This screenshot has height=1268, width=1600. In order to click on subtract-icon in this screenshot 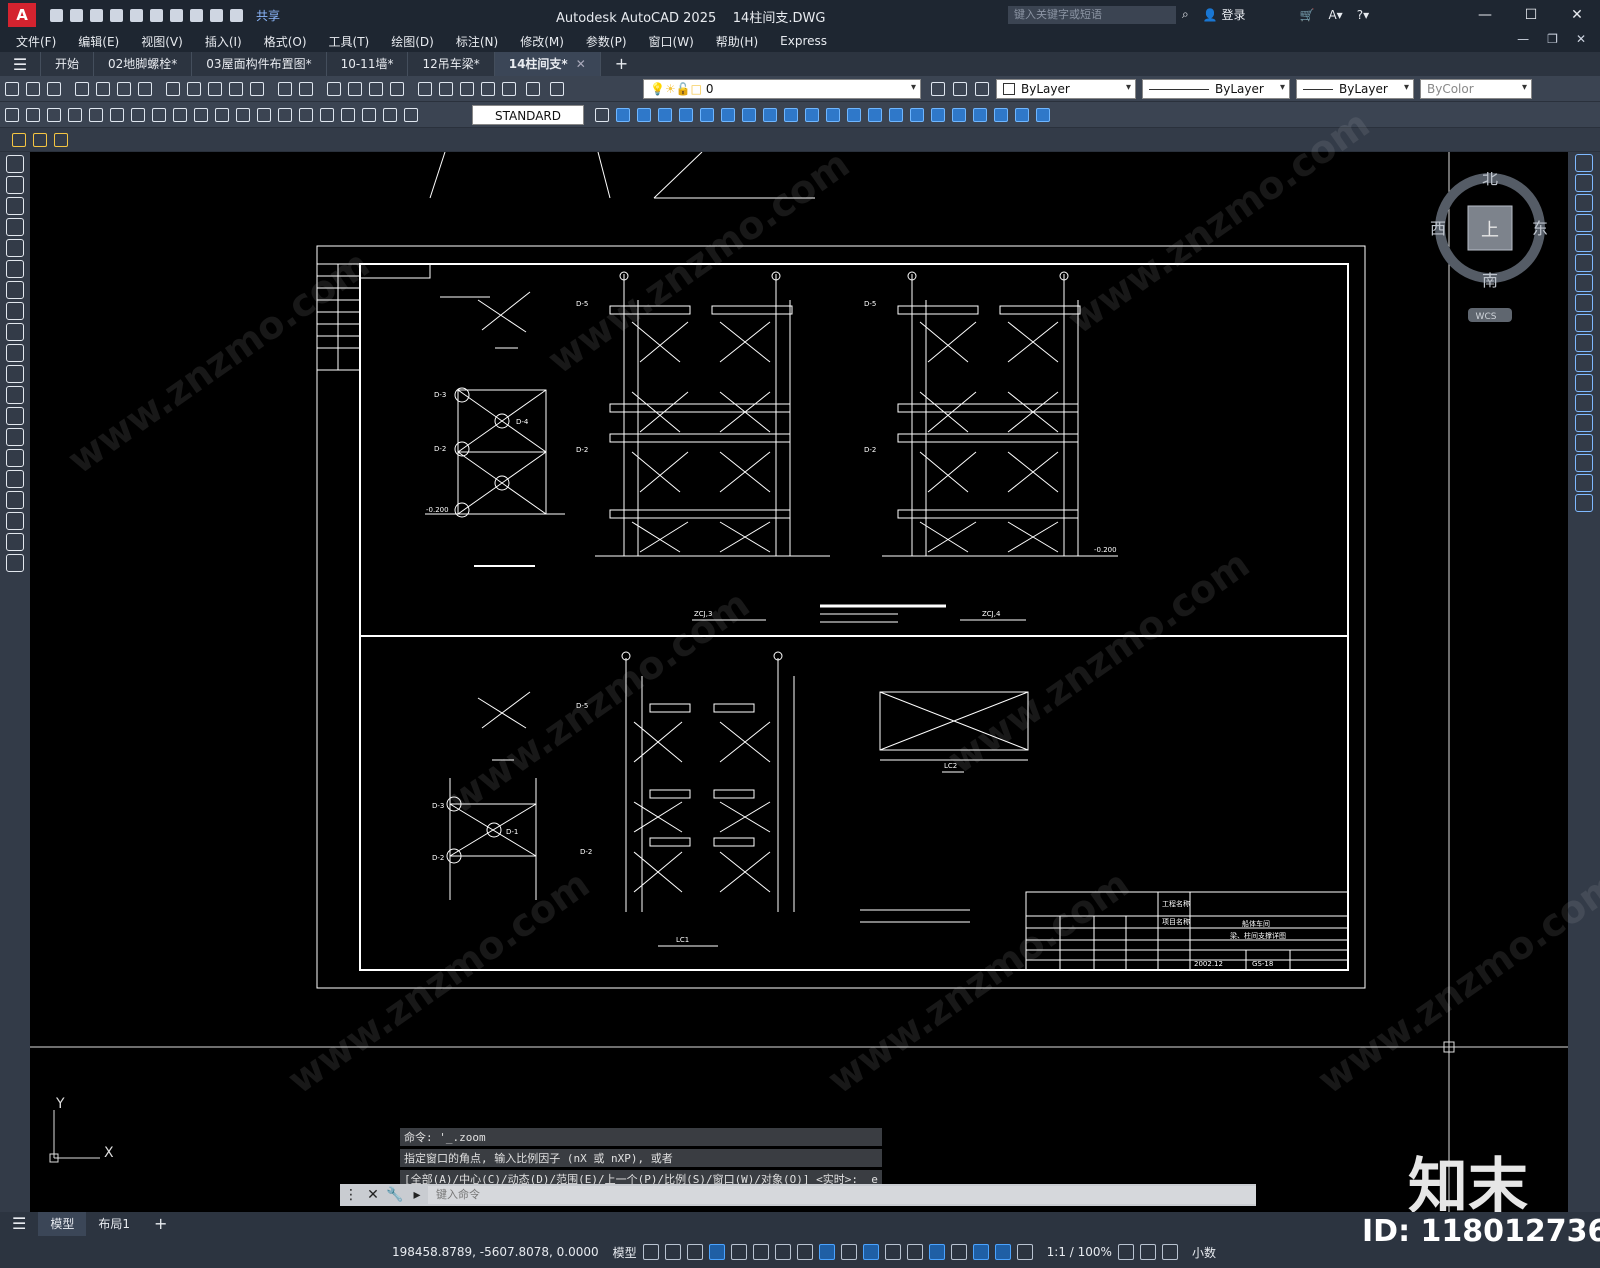, I will do `click(707, 115)`.